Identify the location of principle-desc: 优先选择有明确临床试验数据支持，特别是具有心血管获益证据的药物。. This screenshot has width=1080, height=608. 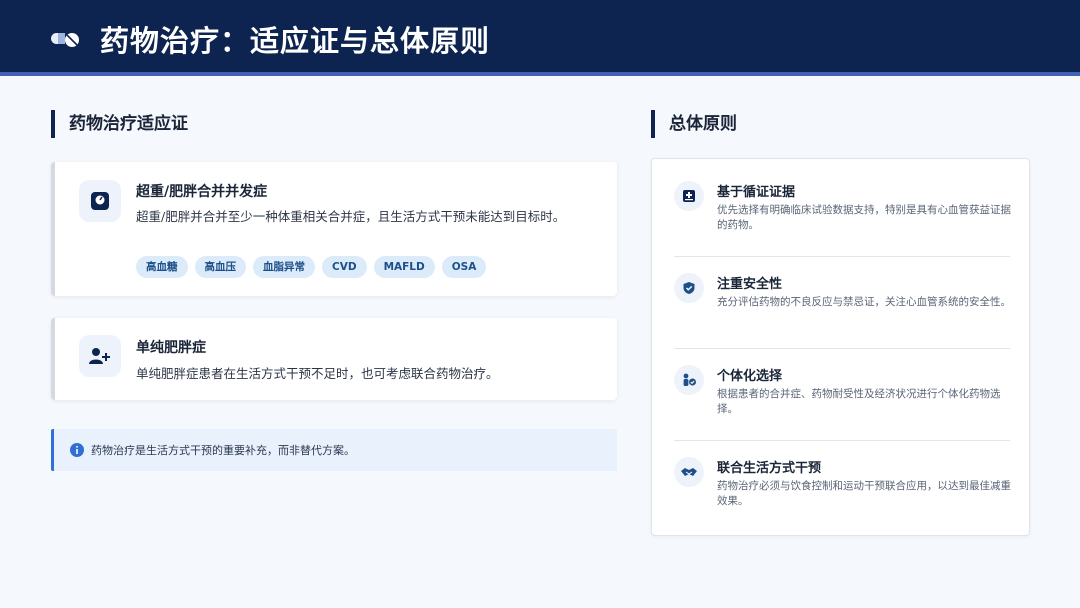
(864, 217).